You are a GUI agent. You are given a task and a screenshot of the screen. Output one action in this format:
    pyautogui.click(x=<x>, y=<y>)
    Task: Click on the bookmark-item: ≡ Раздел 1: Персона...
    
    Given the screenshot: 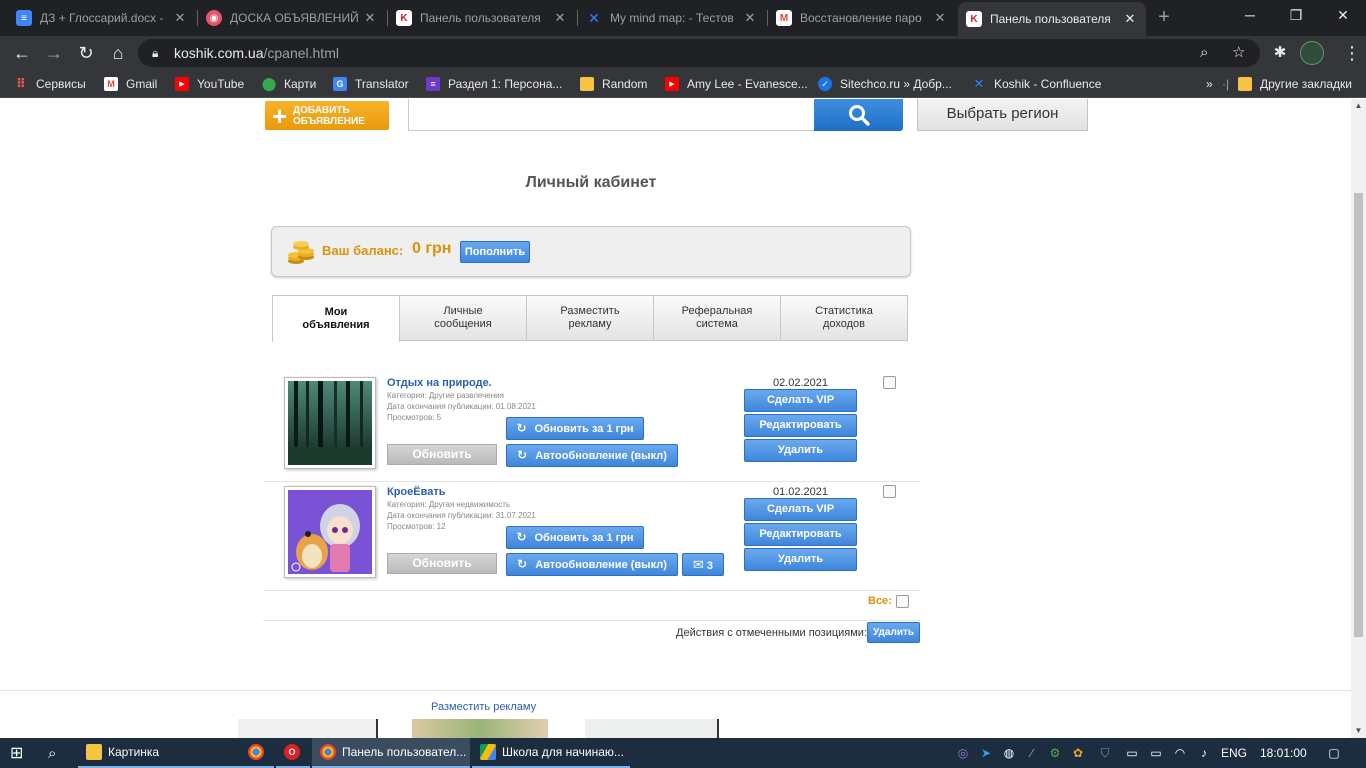 What is the action you would take?
    pyautogui.click(x=494, y=84)
    